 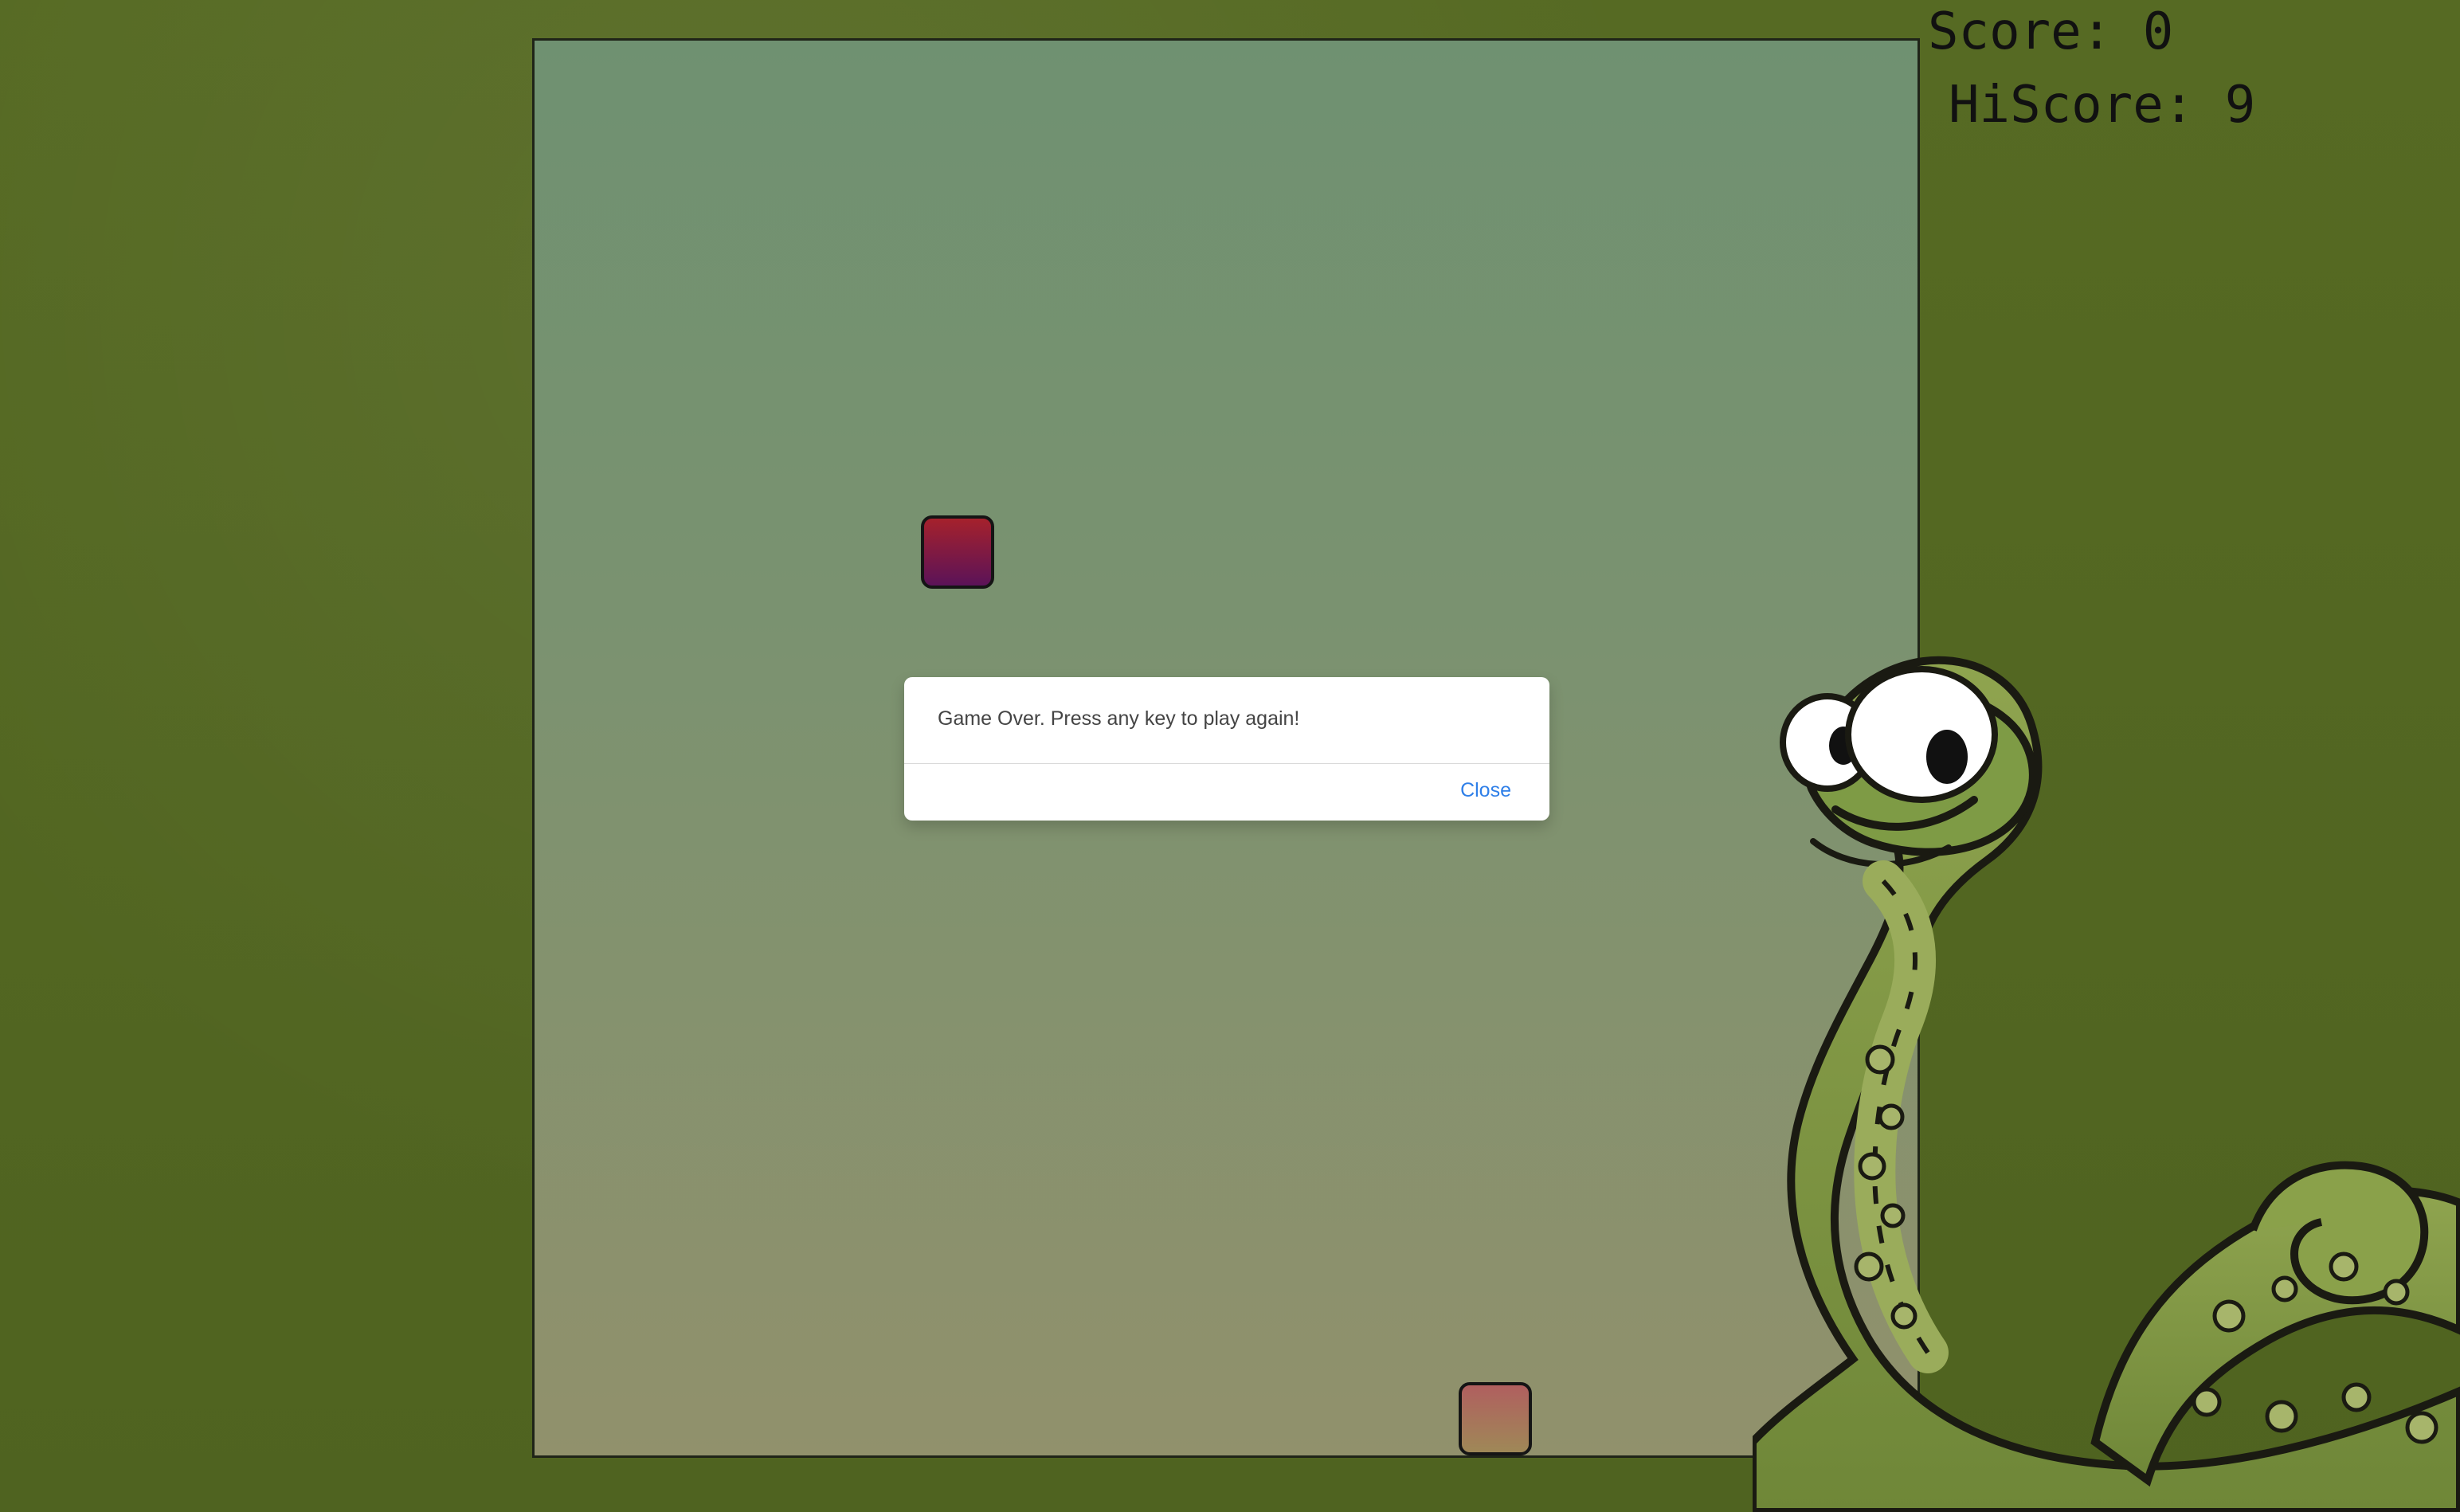 I want to click on close-button: Close, so click(x=1486, y=791).